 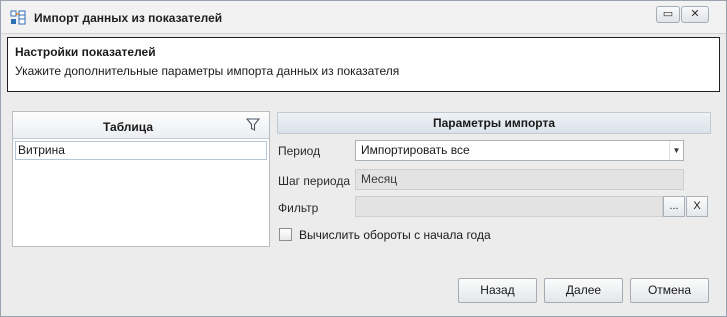 What do you see at coordinates (298, 208) in the screenshot?
I see `filter-label: Фильтр` at bounding box center [298, 208].